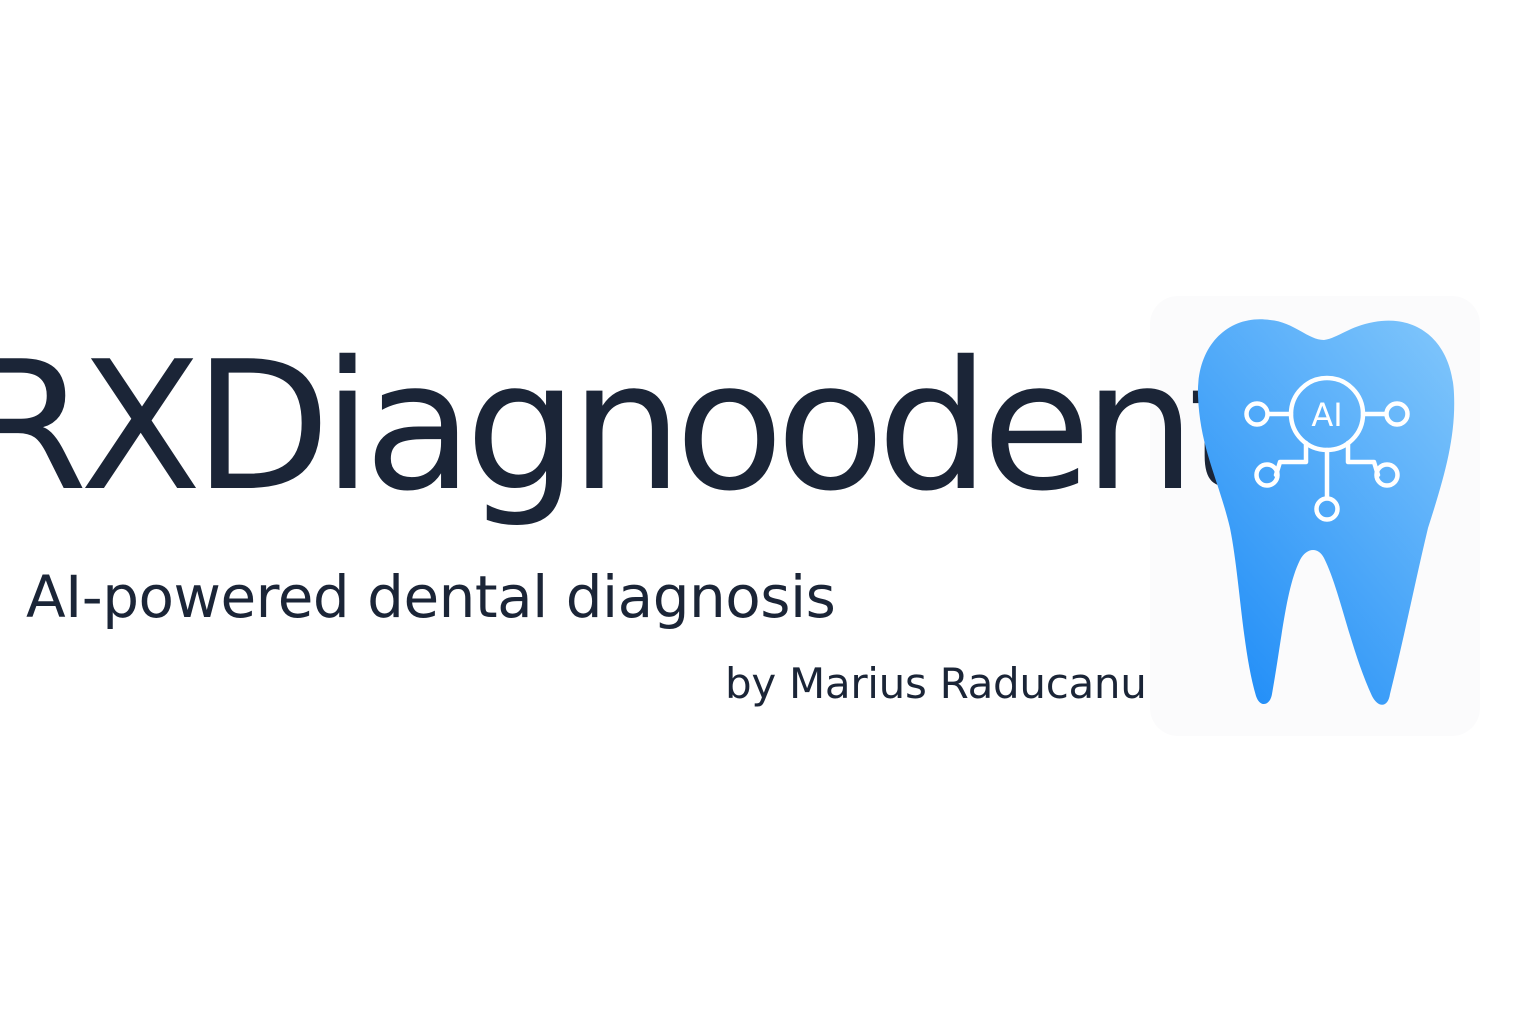  Describe the element at coordinates (936, 683) in the screenshot. I see `author-credit: by Marius Raducanu` at that location.